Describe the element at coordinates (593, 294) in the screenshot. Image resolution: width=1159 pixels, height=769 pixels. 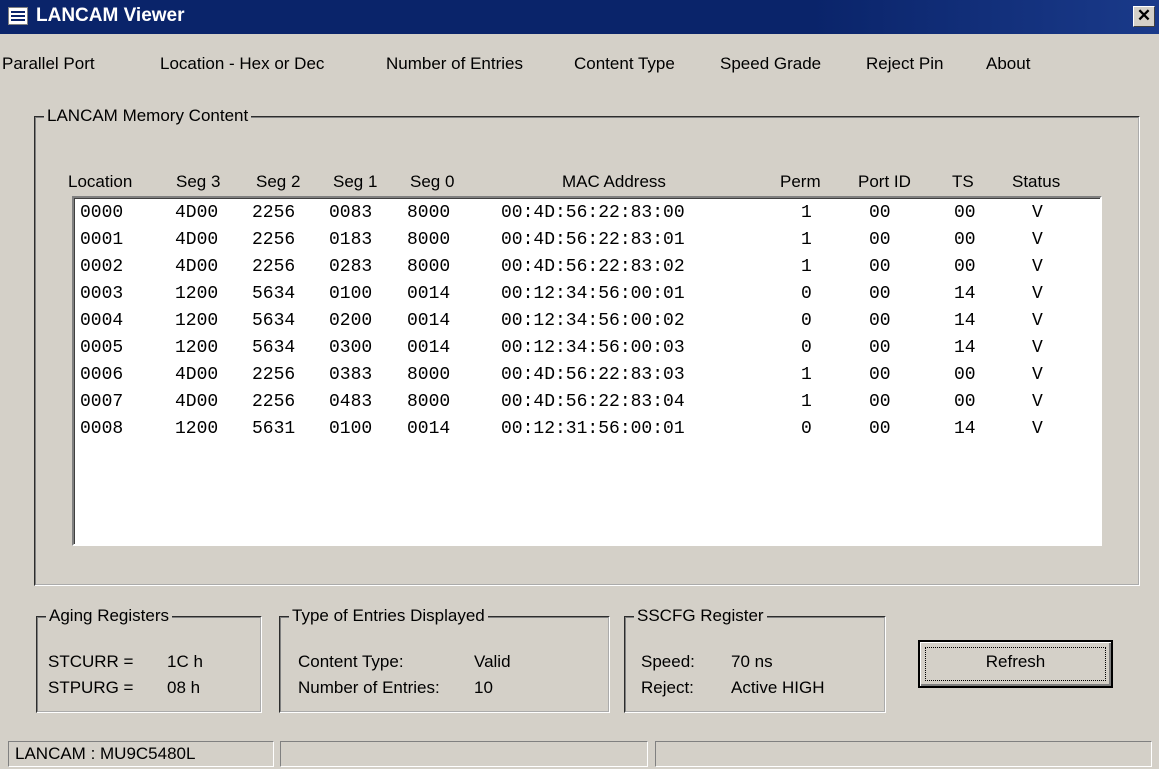
I see `cell-mac: 00:12:34:56:00:01` at that location.